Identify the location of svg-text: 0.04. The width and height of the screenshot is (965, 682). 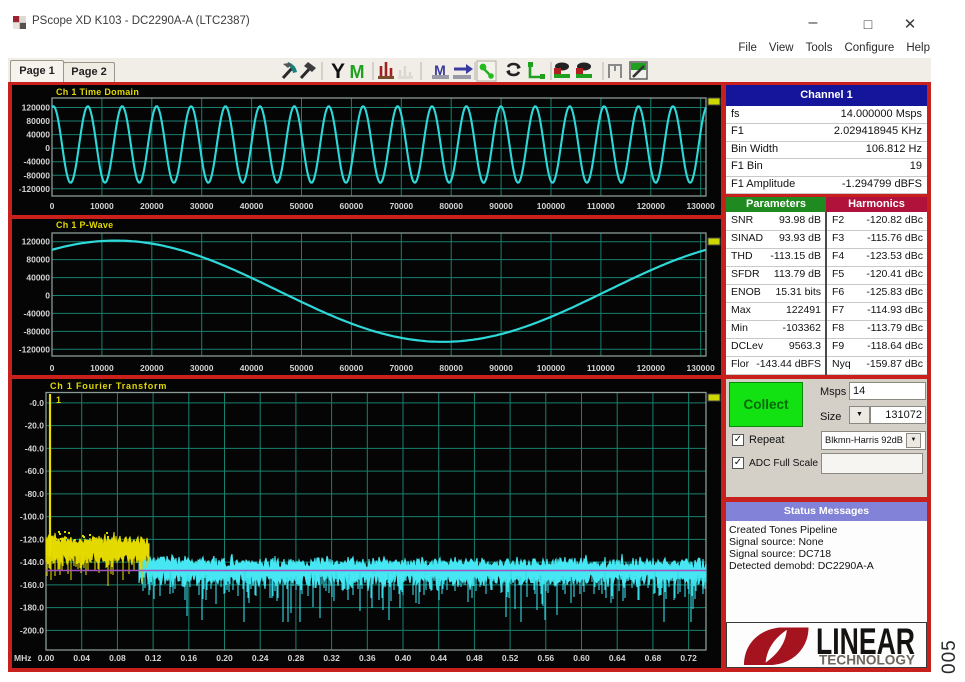
(81, 658).